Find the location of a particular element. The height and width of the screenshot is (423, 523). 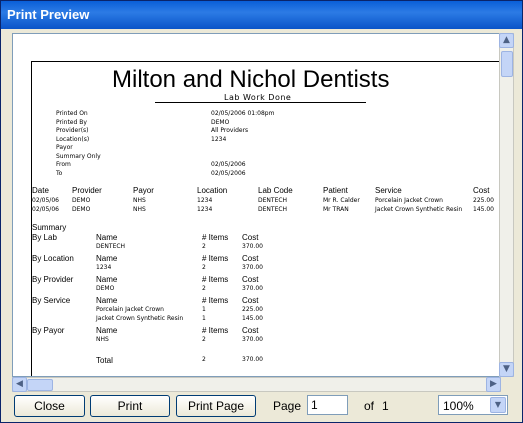

summary-group-label: By Lab is located at coordinates (44, 237).